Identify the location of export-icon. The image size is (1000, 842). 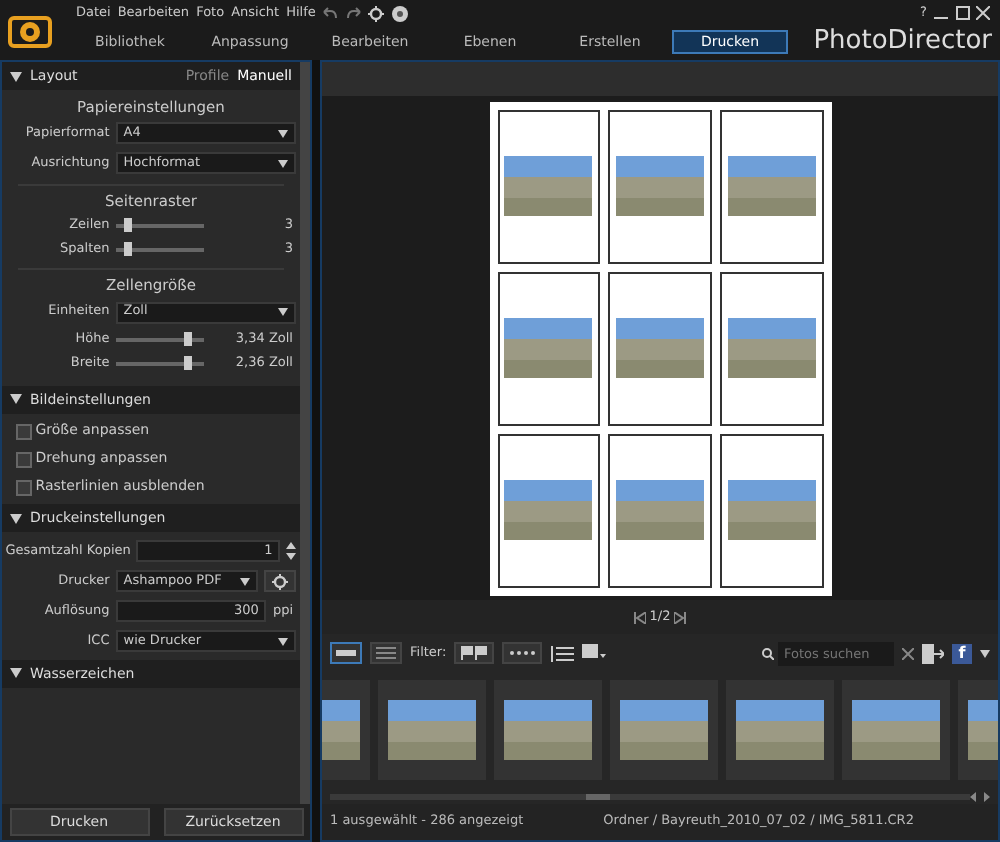
(933, 653).